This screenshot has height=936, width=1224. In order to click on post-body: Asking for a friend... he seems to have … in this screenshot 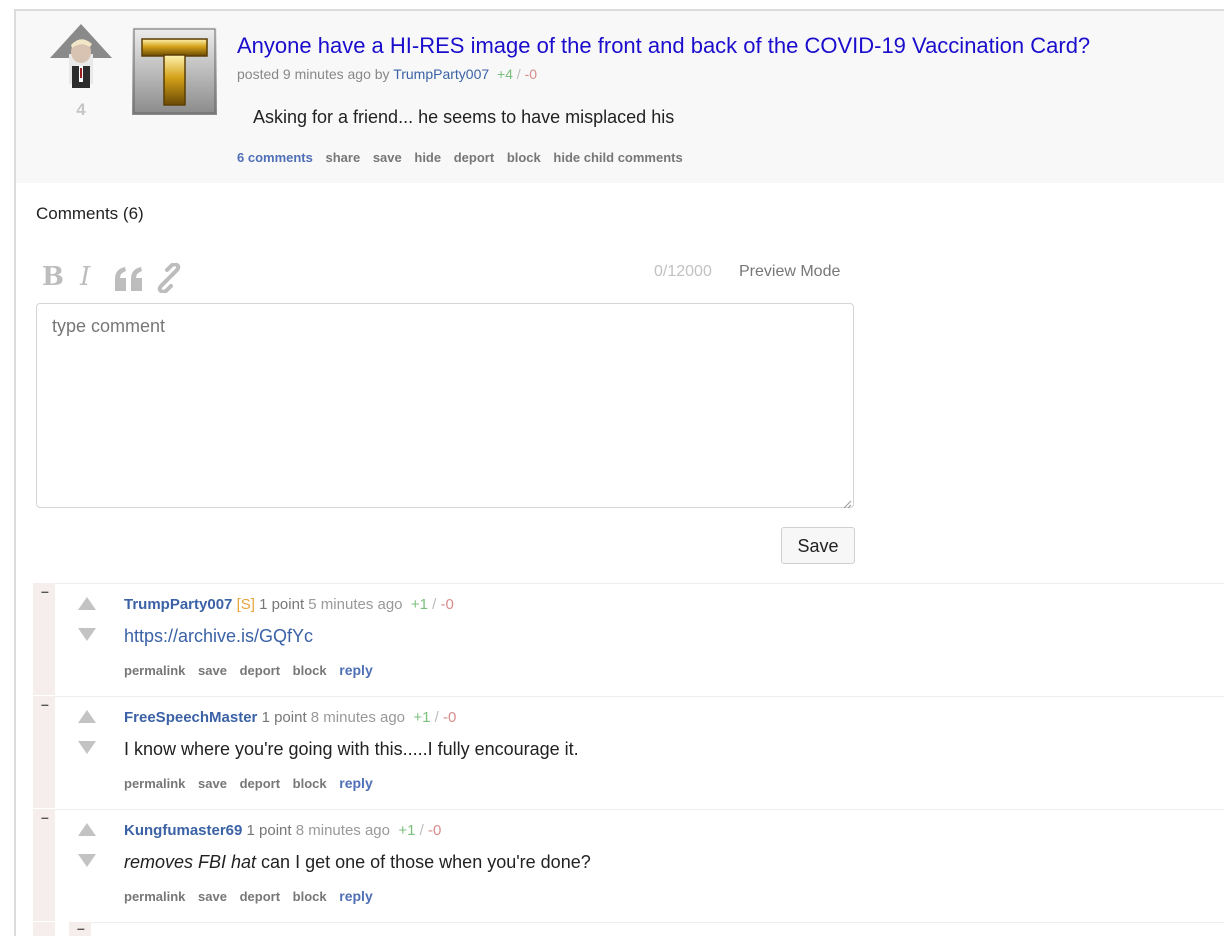, I will do `click(464, 117)`.